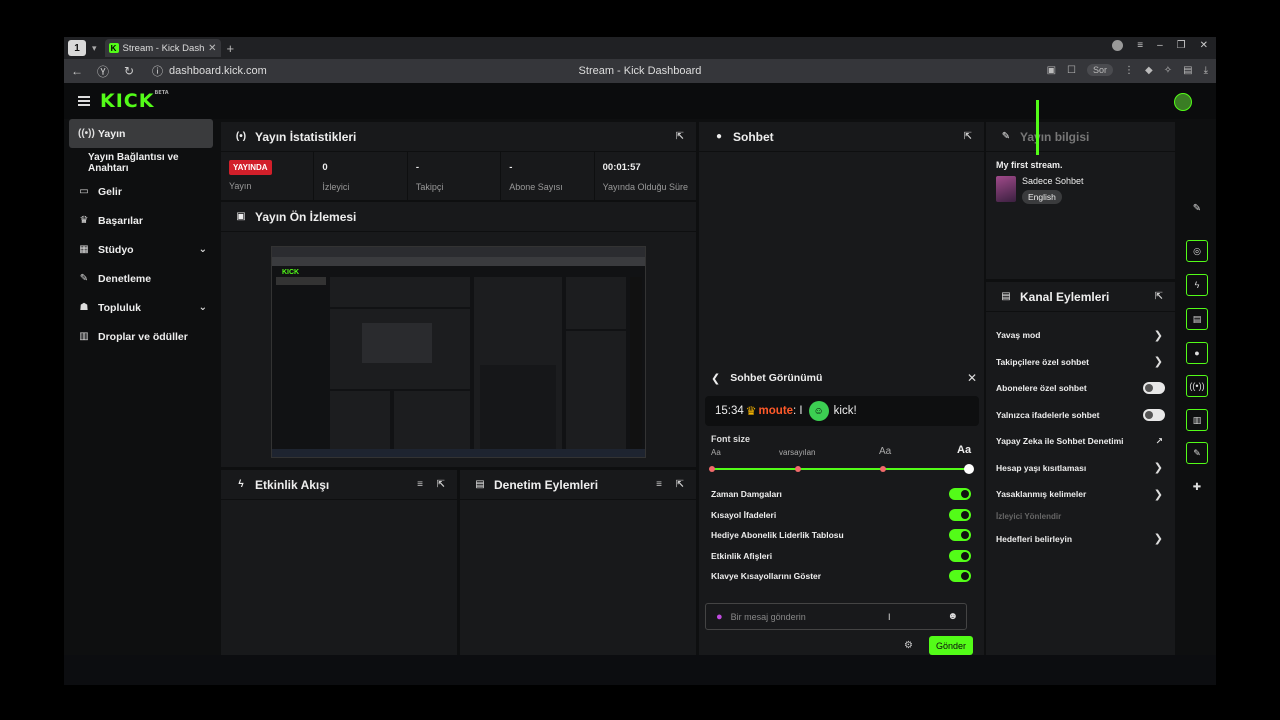 Image resolution: width=1280 pixels, height=720 pixels. Describe the element at coordinates (141, 249) in the screenshot. I see `sidebar-item-studyo: ▦ Stüdyo ⌄` at that location.